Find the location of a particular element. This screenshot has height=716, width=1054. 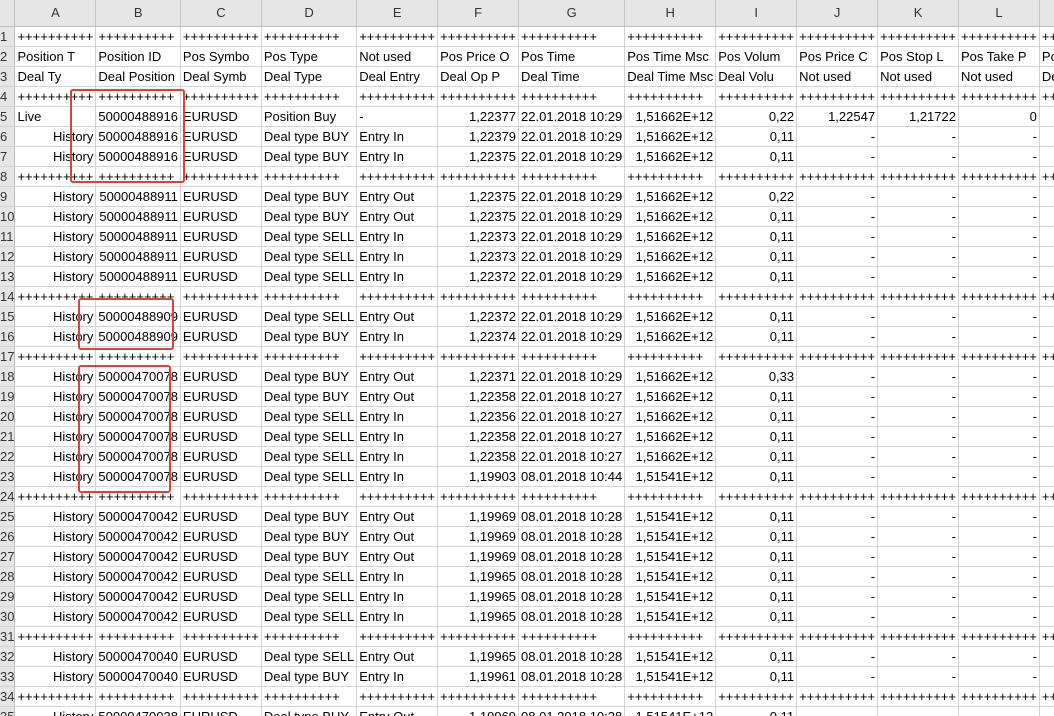

cell-k4: ++++++++++ is located at coordinates (918, 96).